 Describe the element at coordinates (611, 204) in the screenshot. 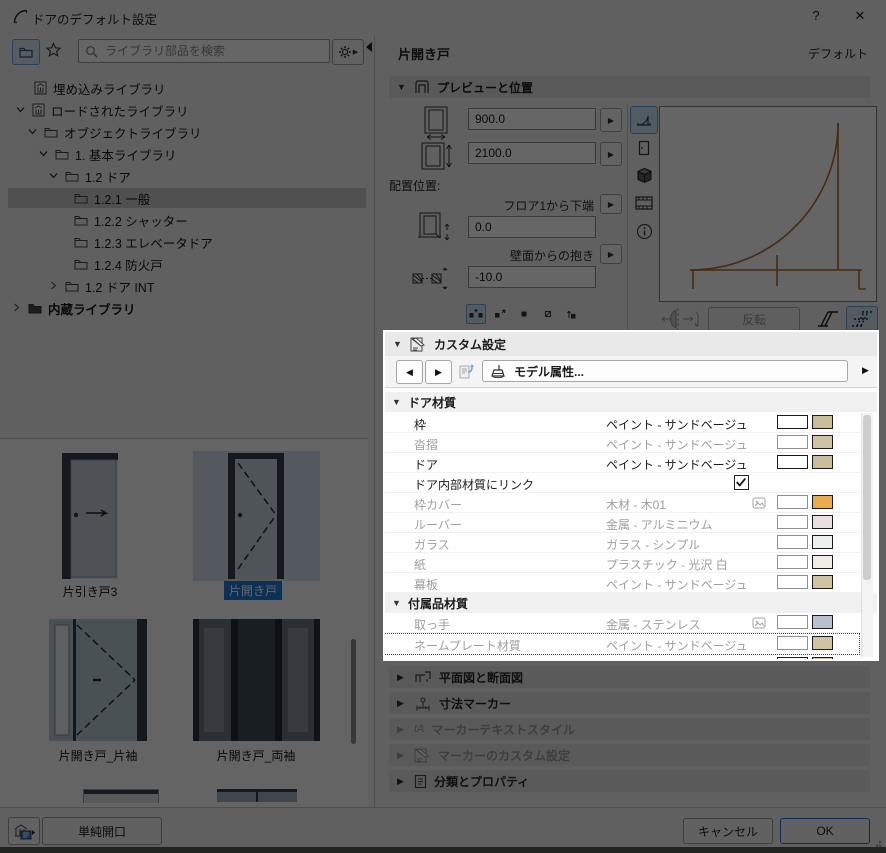

I see `floor-anchor-options-button: ▶` at that location.